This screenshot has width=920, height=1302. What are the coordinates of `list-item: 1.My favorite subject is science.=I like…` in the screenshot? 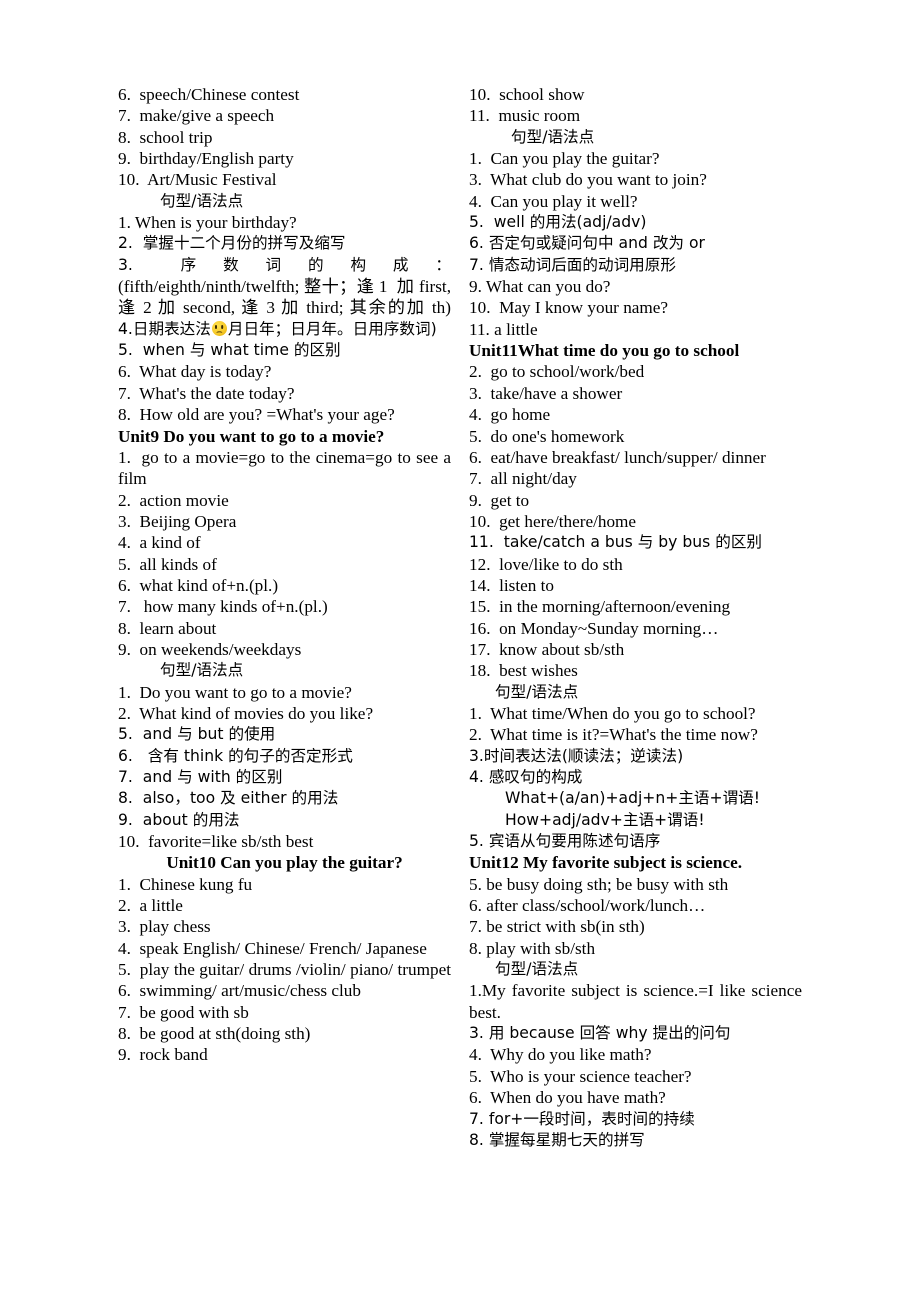 It's located at (638, 1001).